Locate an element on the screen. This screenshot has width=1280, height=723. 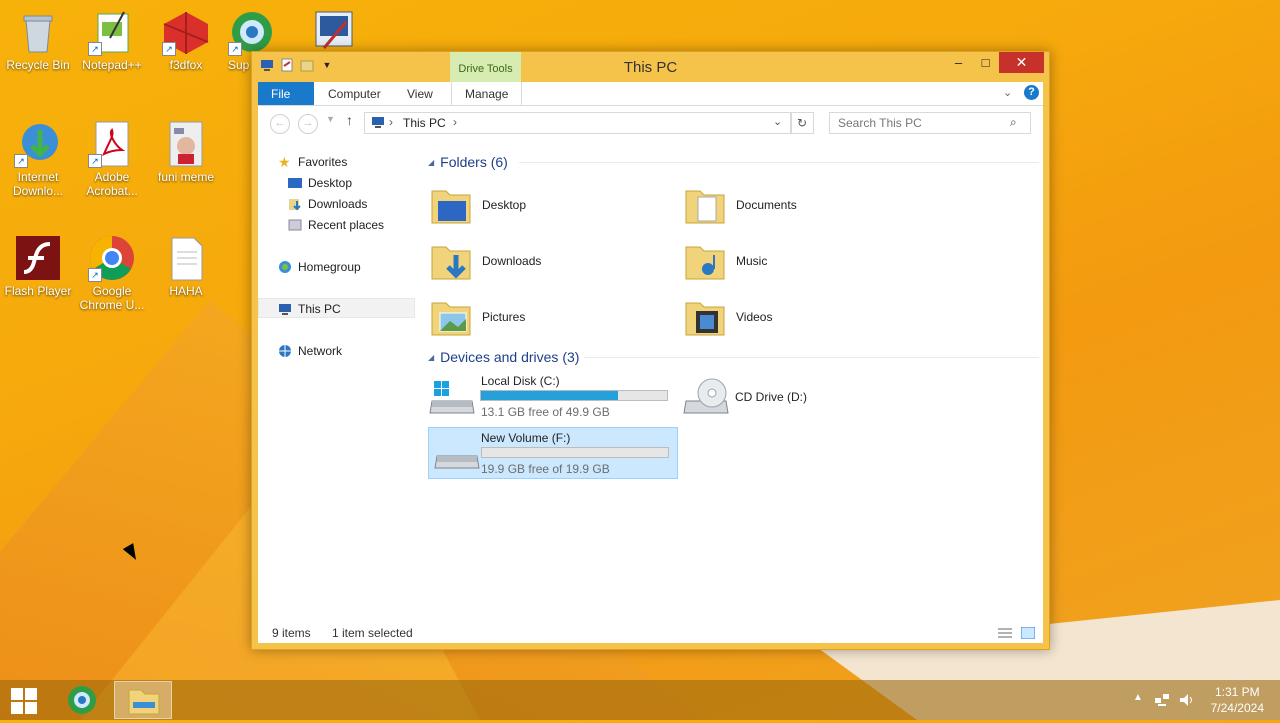
search-icon: ⌕ is located at coordinates (1013, 122).